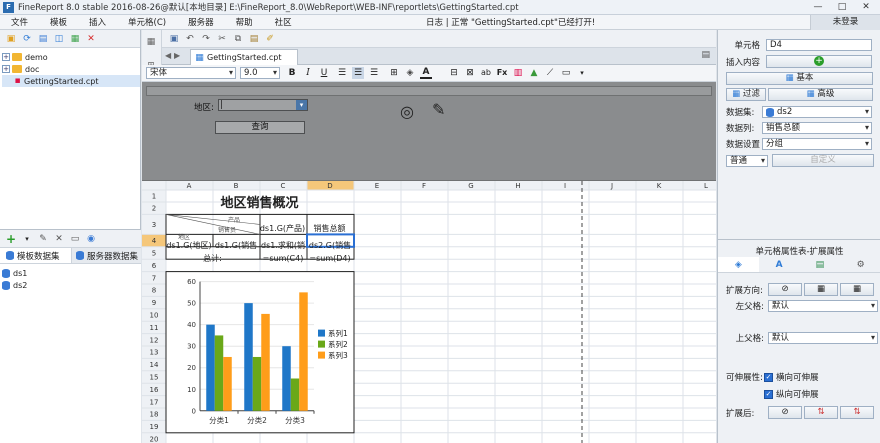 The height and width of the screenshot is (443, 880). What do you see at coordinates (177, 55) in the screenshot?
I see `tab-scroll-right-icon: ▶` at bounding box center [177, 55].